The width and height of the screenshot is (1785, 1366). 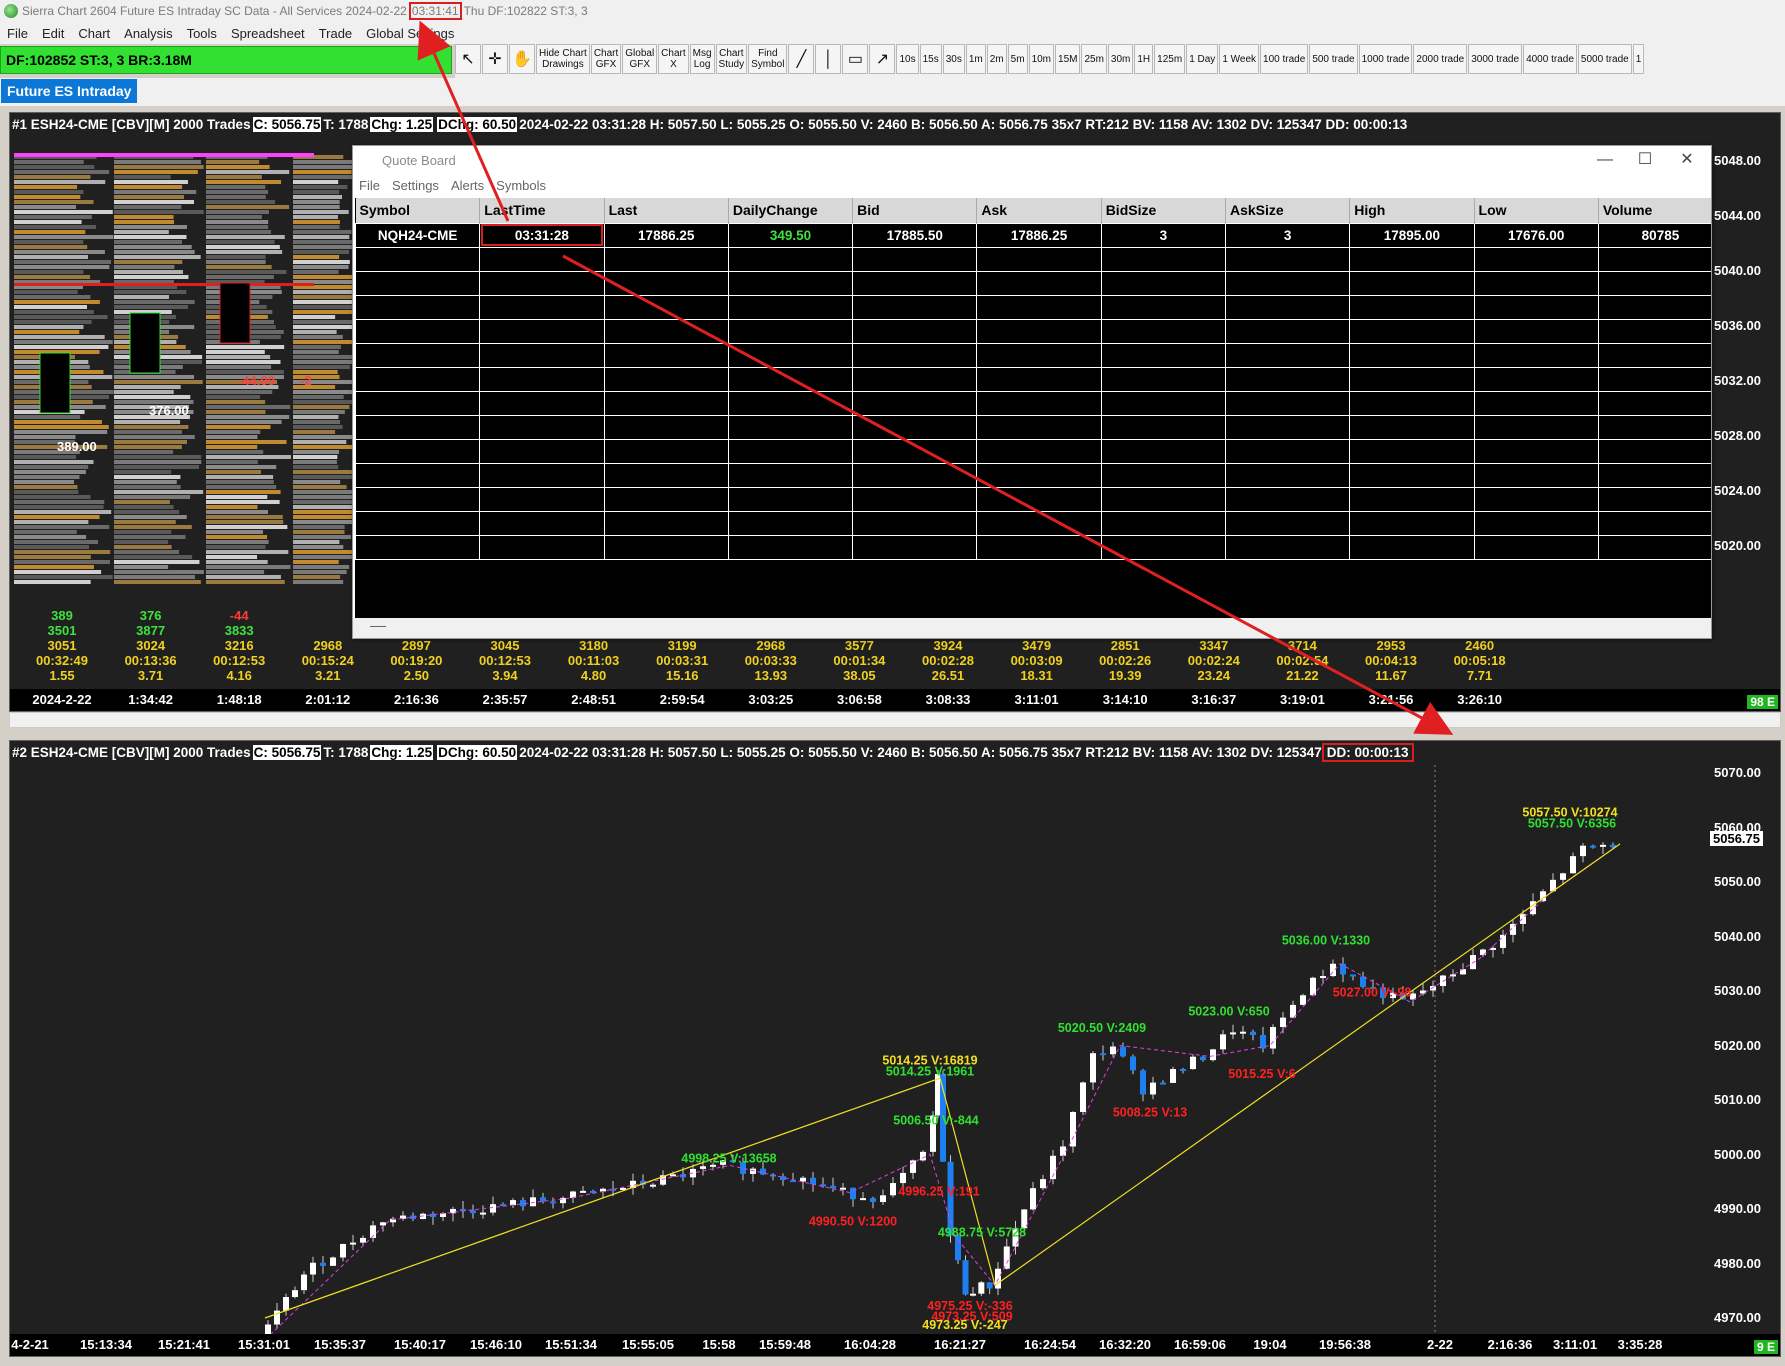 I want to click on interval-25m-button: 25m, so click(x=1094, y=59).